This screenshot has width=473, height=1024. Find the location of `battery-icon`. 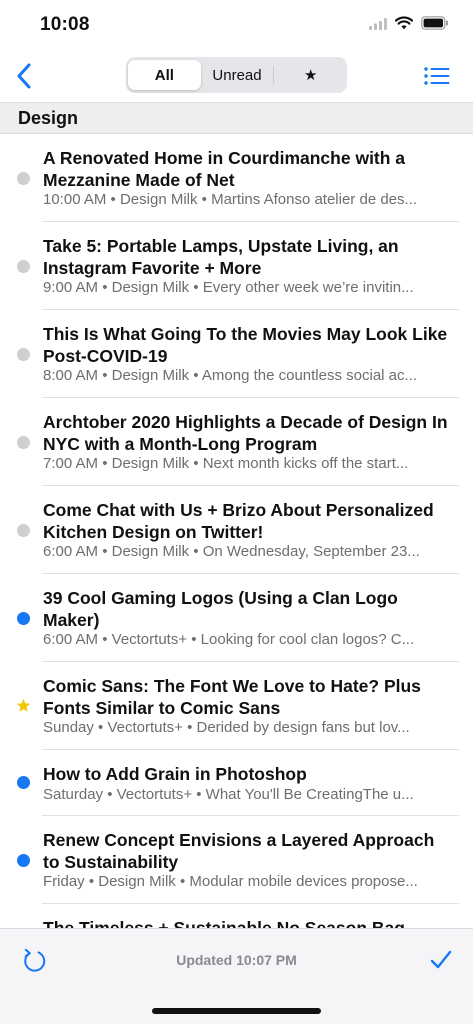

battery-icon is located at coordinates (435, 25).